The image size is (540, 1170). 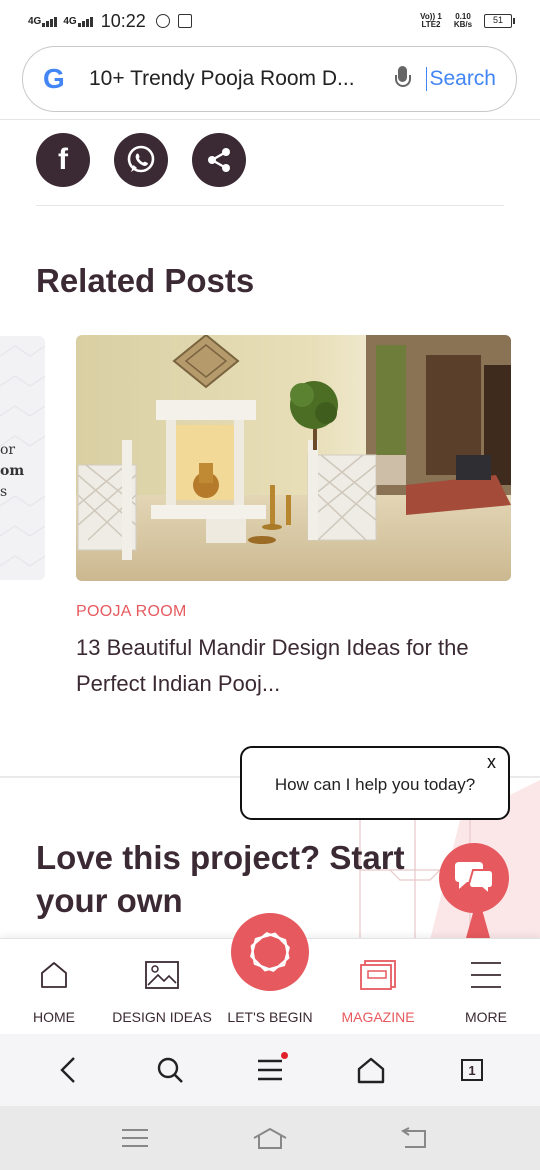 What do you see at coordinates (145, 280) in the screenshot?
I see `related-posts-heading: Related Posts` at bounding box center [145, 280].